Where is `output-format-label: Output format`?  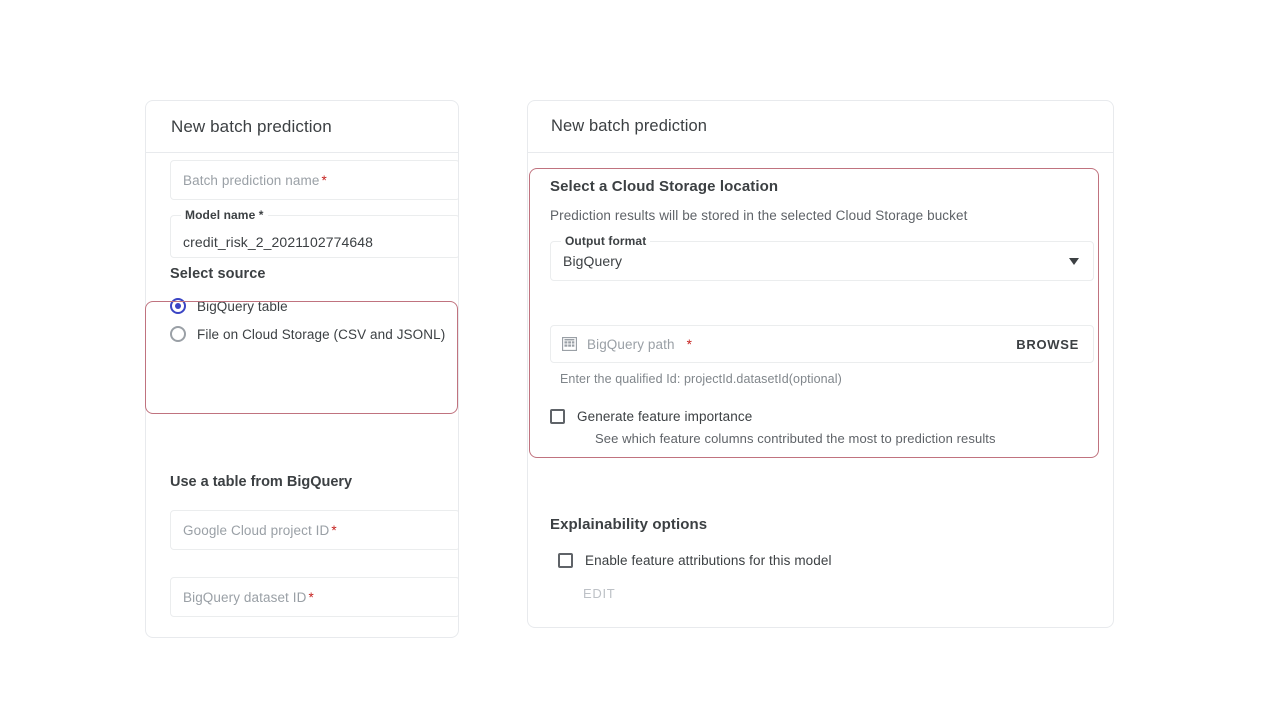
output-format-label: Output format is located at coordinates (606, 241).